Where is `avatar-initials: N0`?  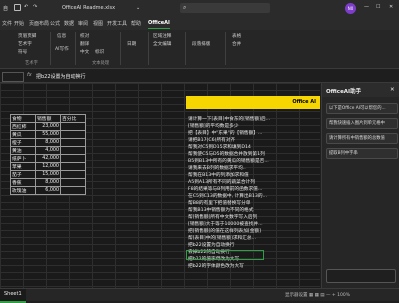 avatar-initials: N0 is located at coordinates (350, 8).